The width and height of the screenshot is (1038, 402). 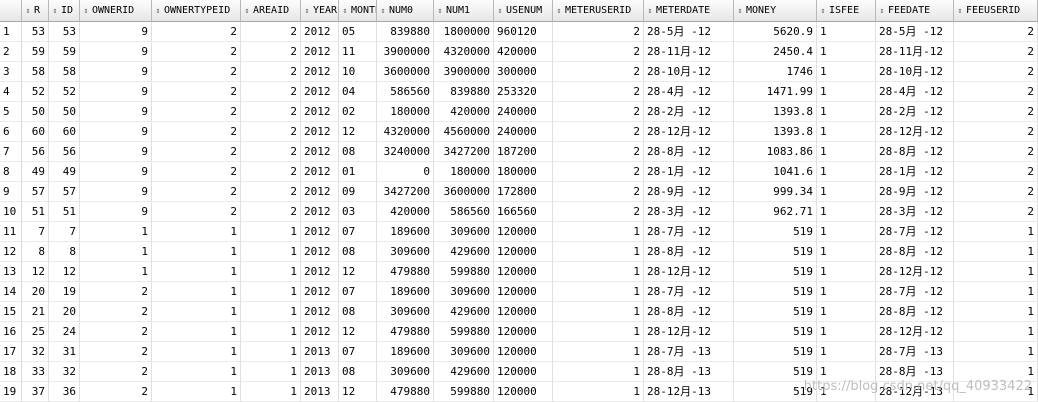 What do you see at coordinates (915, 52) in the screenshot?
I see `table-cell-feedate: 28-11月-12` at bounding box center [915, 52].